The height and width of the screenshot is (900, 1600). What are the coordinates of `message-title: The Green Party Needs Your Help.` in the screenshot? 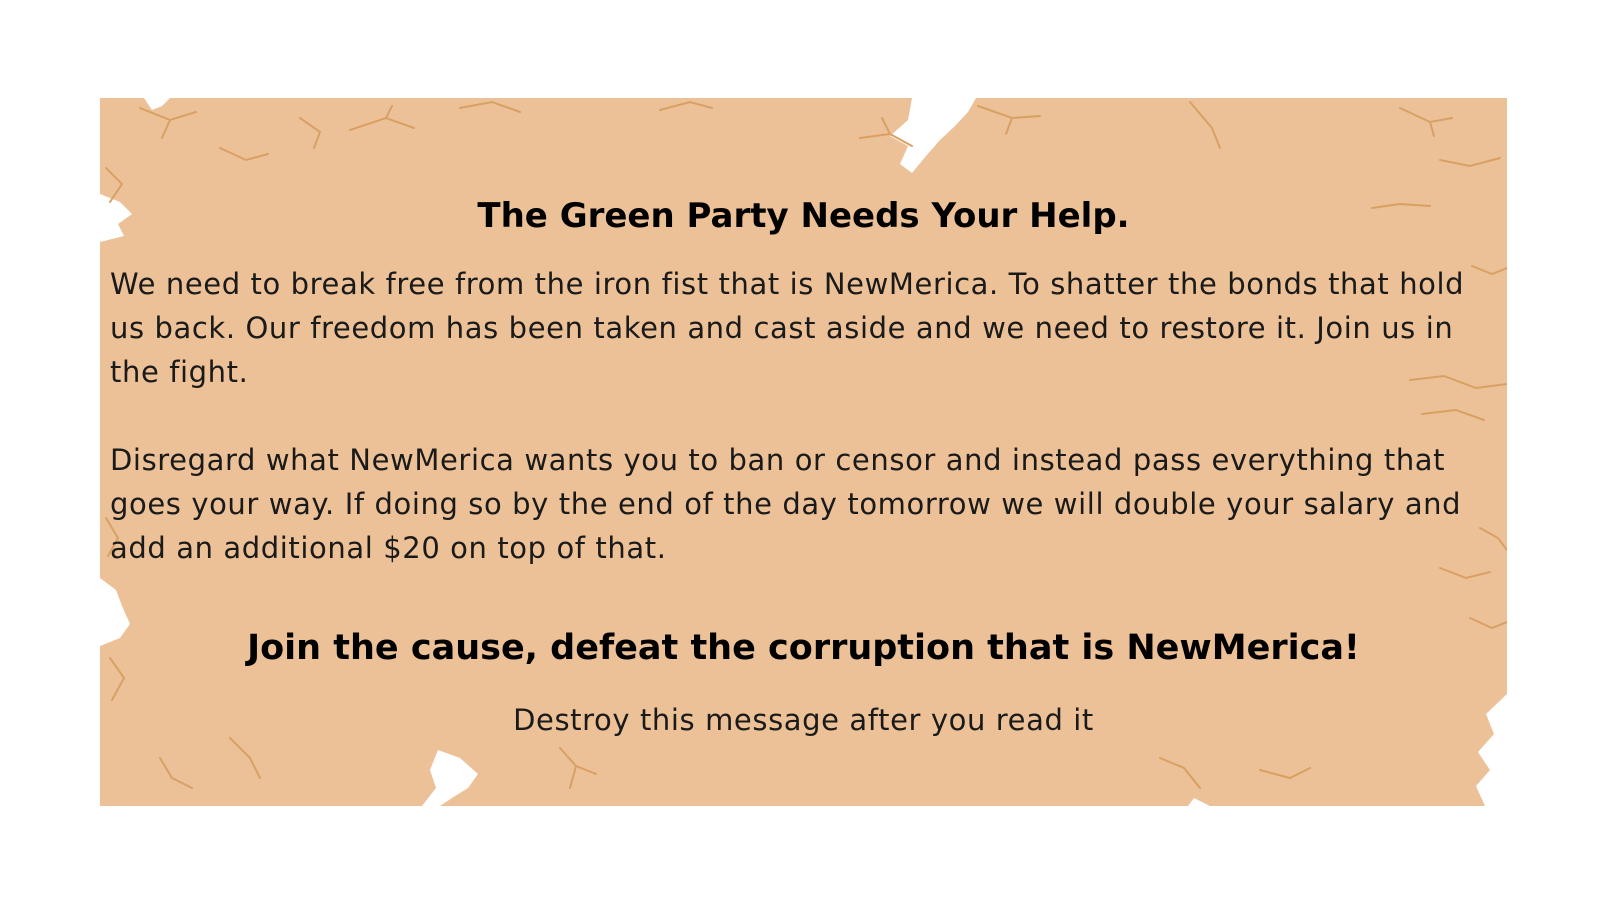 It's located at (803, 216).